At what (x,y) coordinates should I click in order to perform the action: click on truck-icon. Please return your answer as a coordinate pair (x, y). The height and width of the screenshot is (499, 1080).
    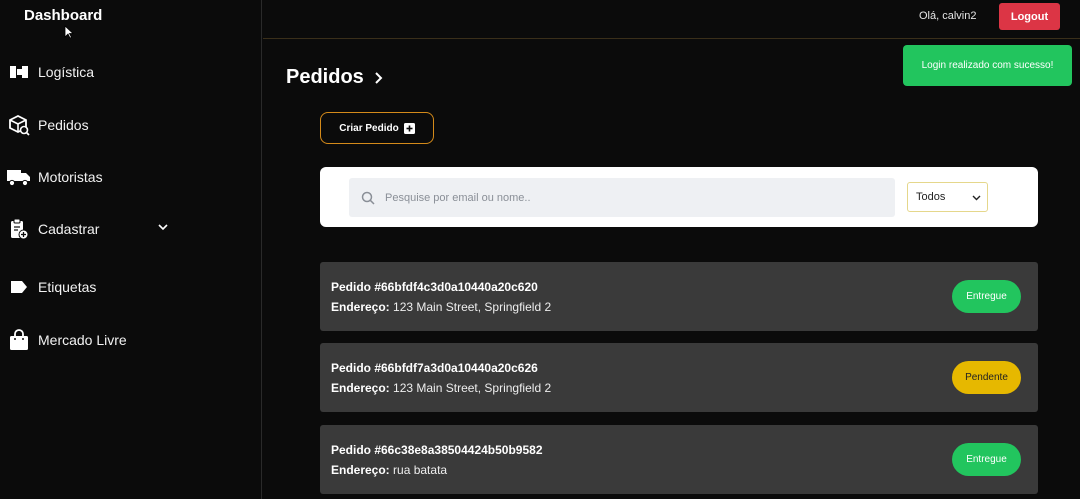
    Looking at the image, I should click on (19, 177).